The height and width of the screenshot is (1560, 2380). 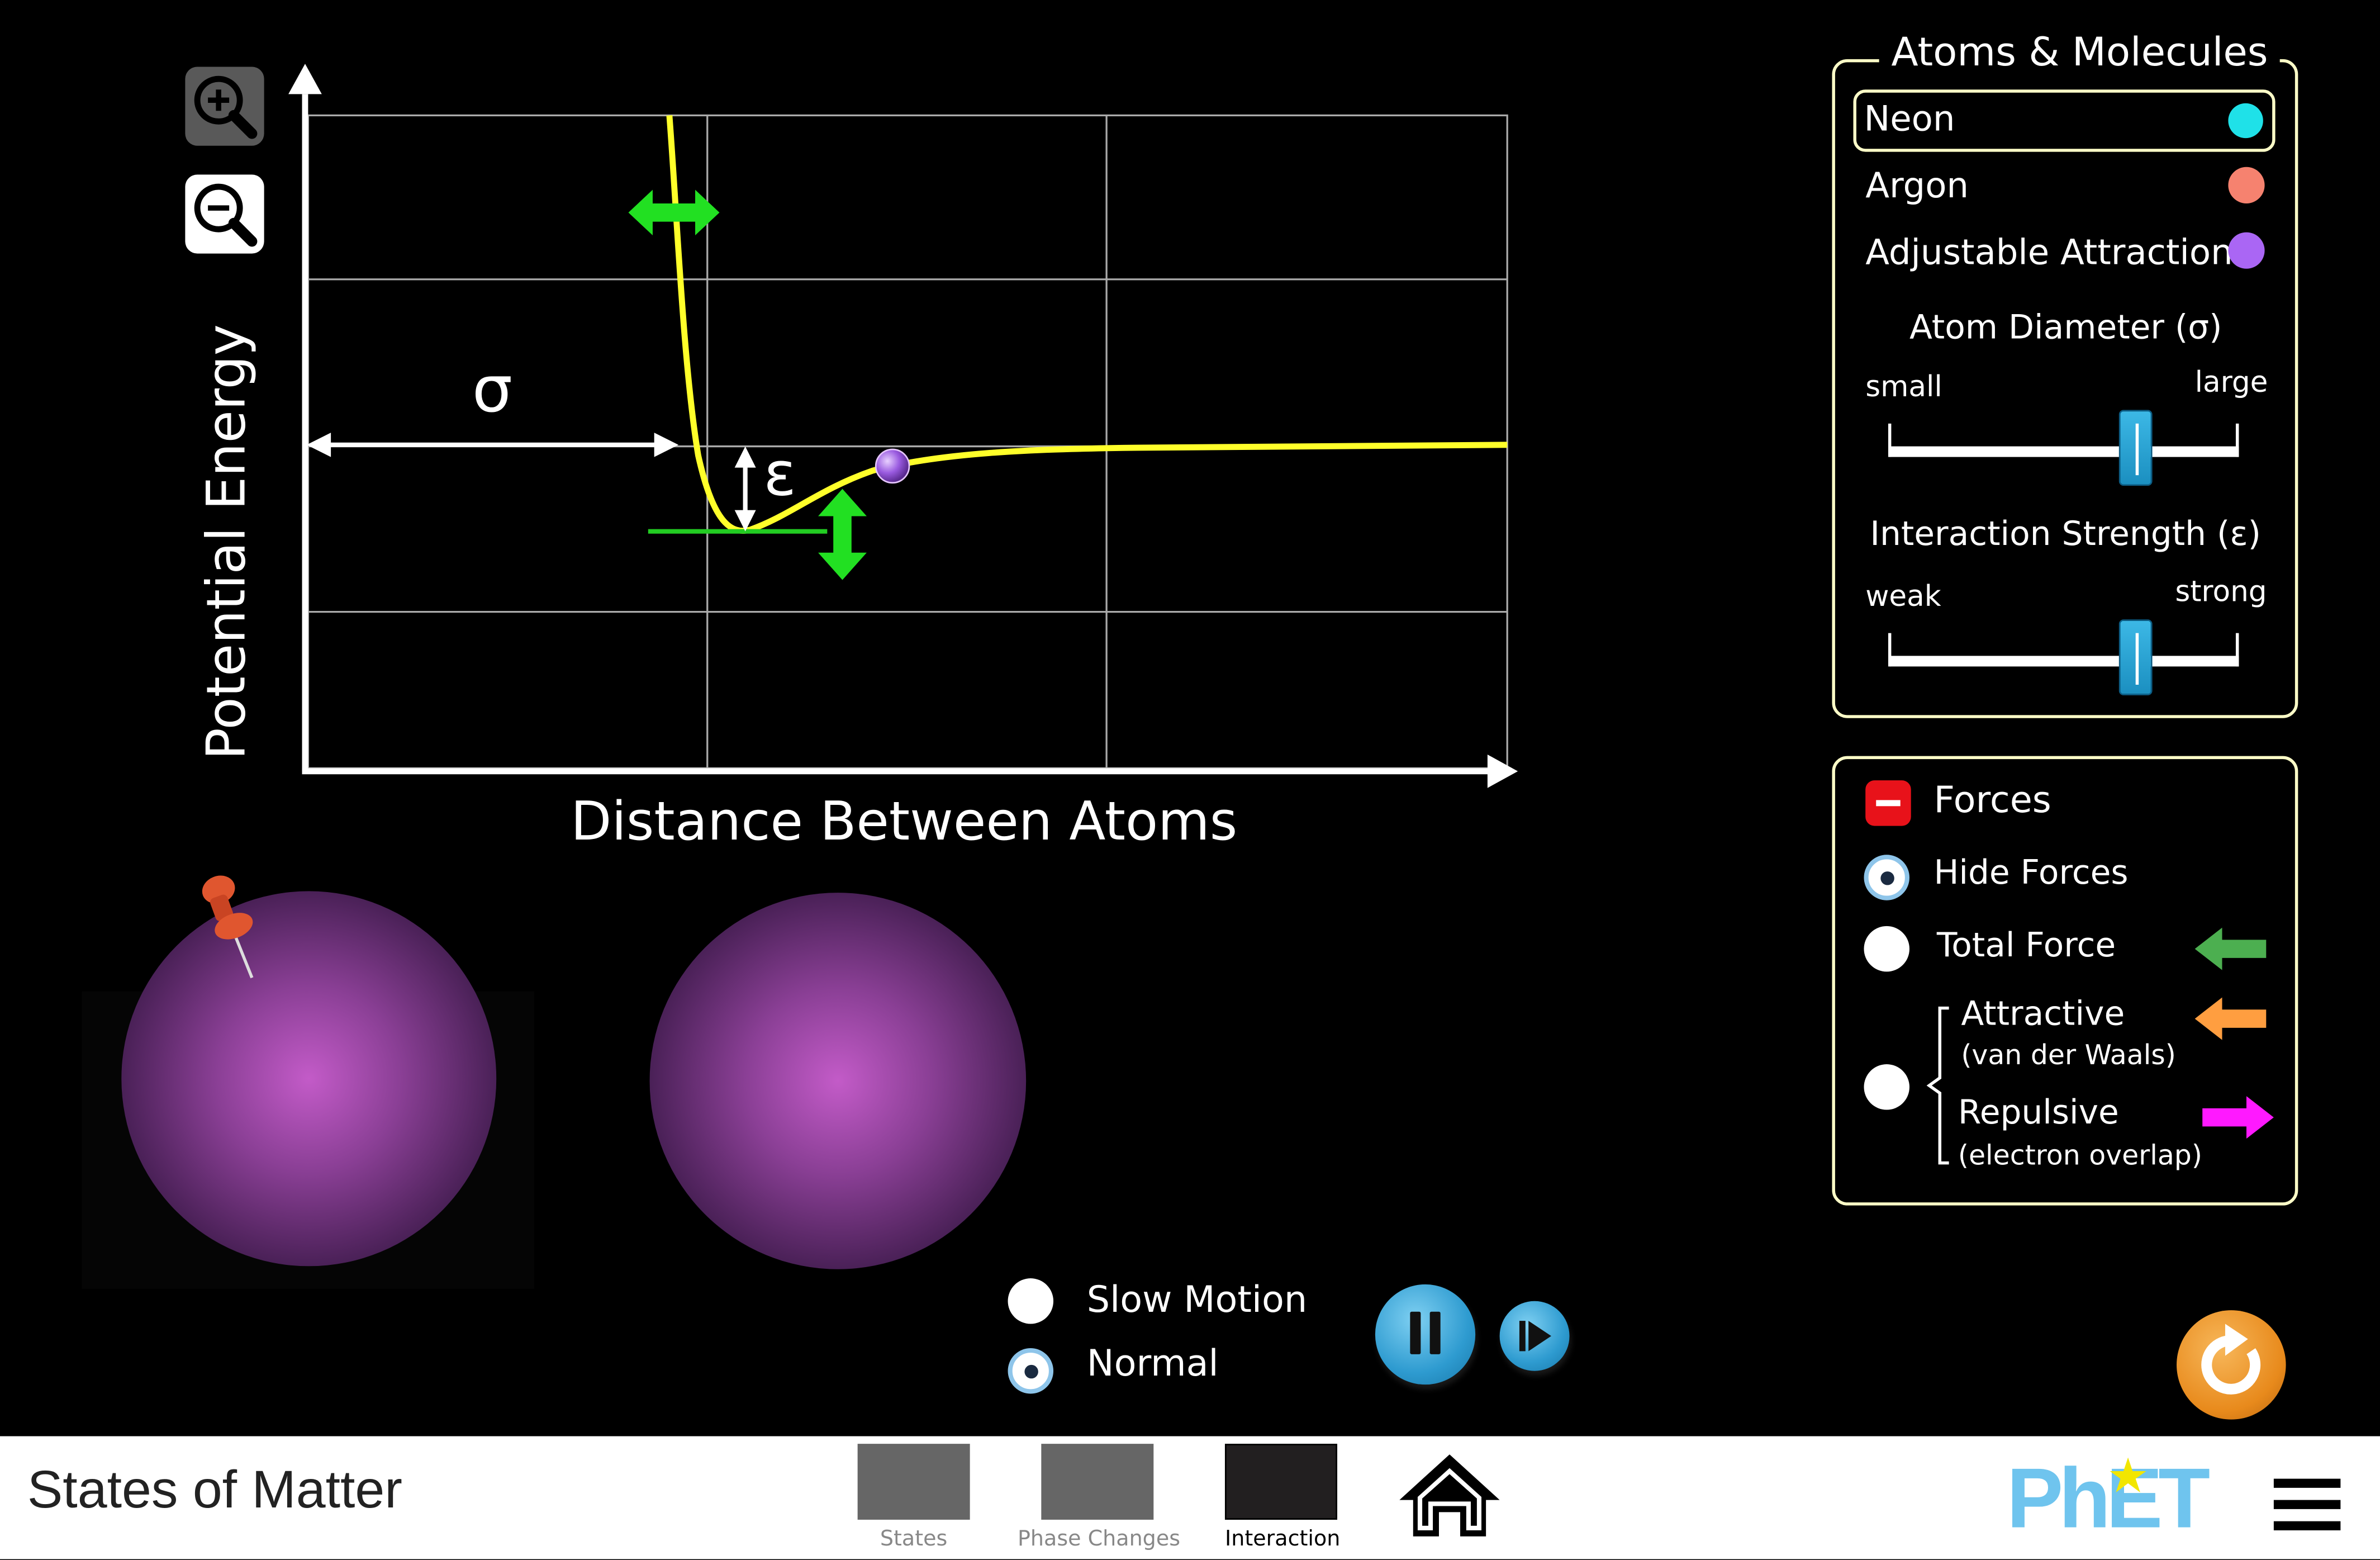 I want to click on adjustable-color-dot, so click(x=2246, y=251).